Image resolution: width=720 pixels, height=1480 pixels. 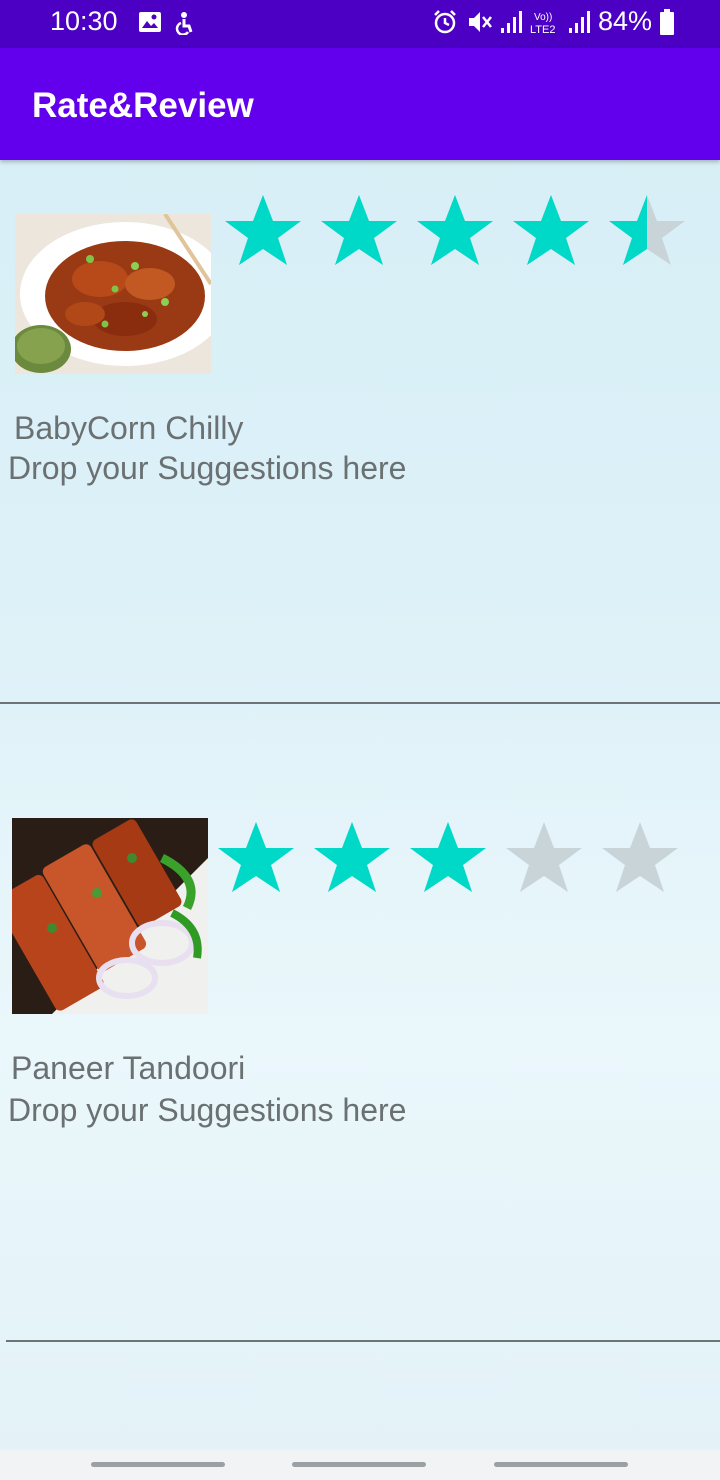 What do you see at coordinates (543, 17) in the screenshot?
I see `svg-text: Vo))` at bounding box center [543, 17].